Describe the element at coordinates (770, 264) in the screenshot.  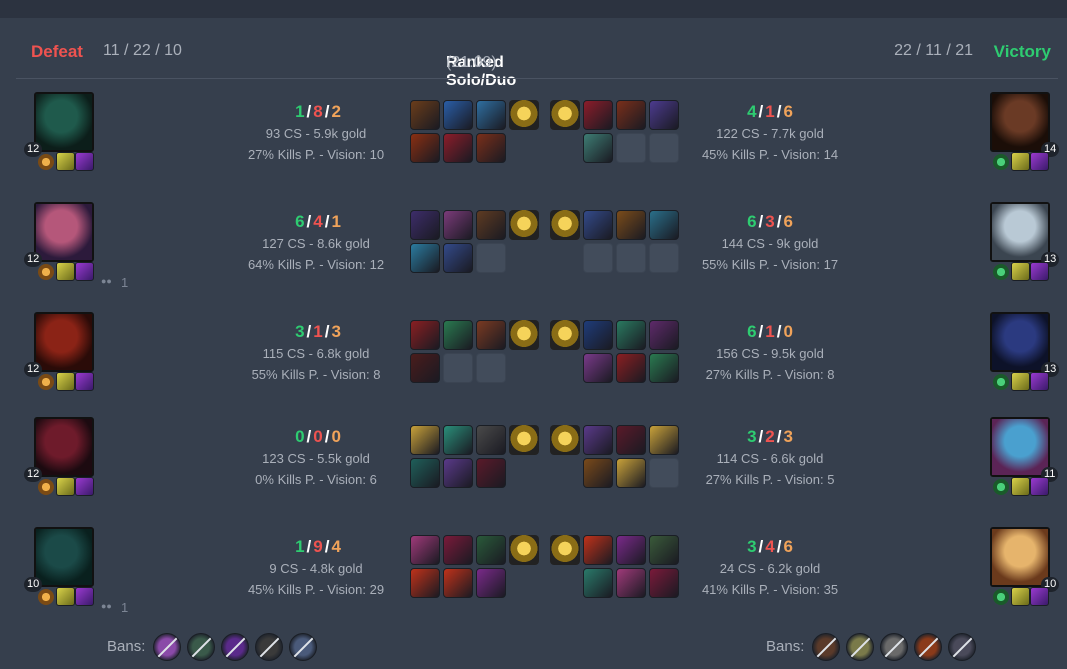
I see `right-player-kp-vision: 55% Kills P. - Vision: 17` at that location.